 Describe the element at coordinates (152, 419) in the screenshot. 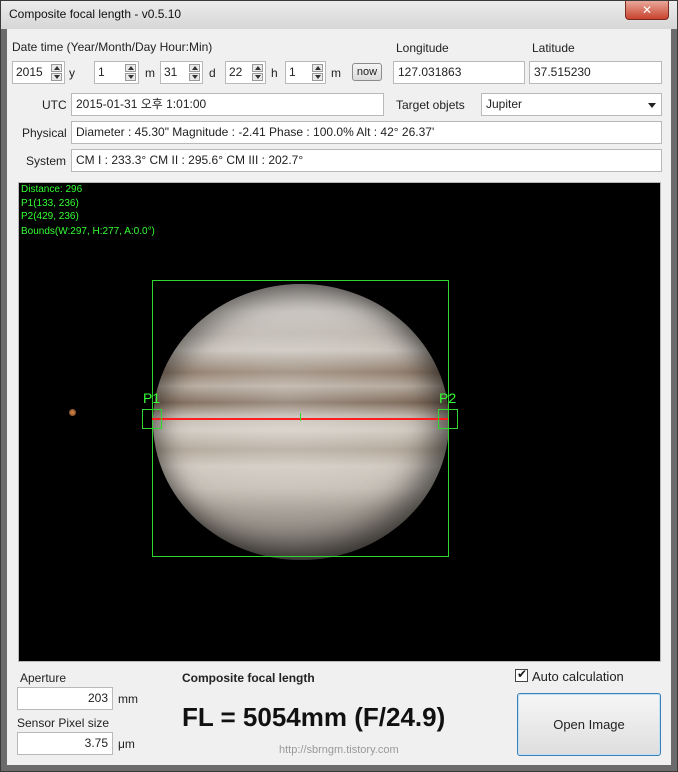

I see `p1-handle` at that location.